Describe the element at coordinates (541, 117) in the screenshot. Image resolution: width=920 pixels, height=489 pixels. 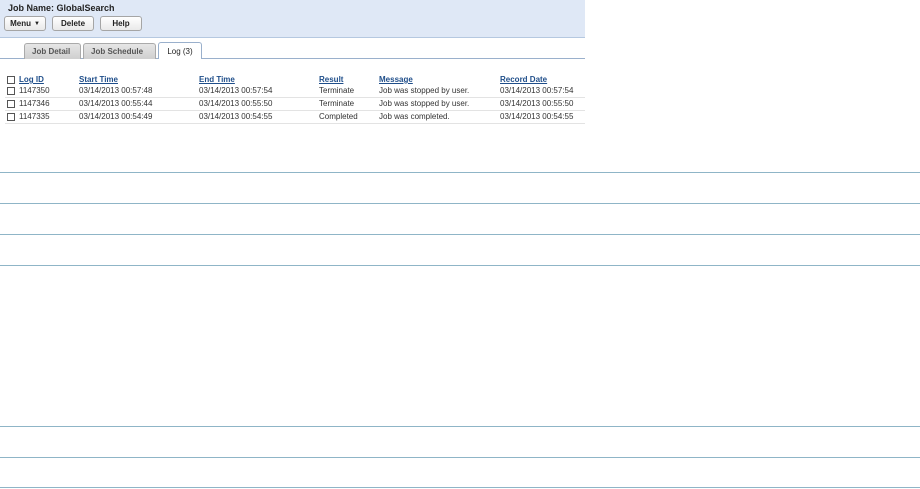
I see `record-date-cell: 03/14/2013 00:54:55` at that location.